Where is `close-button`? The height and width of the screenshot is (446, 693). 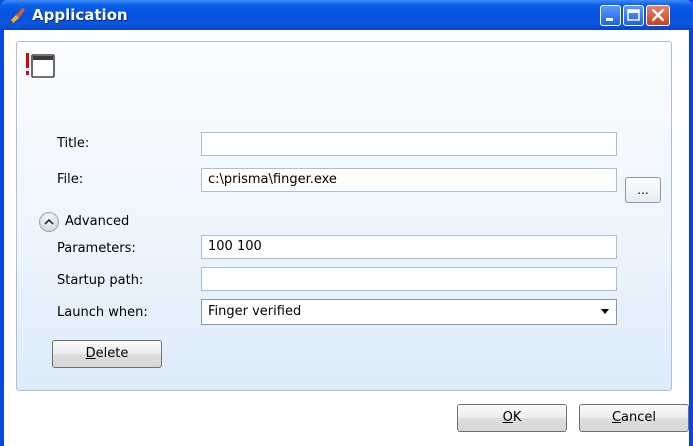 close-button is located at coordinates (658, 15).